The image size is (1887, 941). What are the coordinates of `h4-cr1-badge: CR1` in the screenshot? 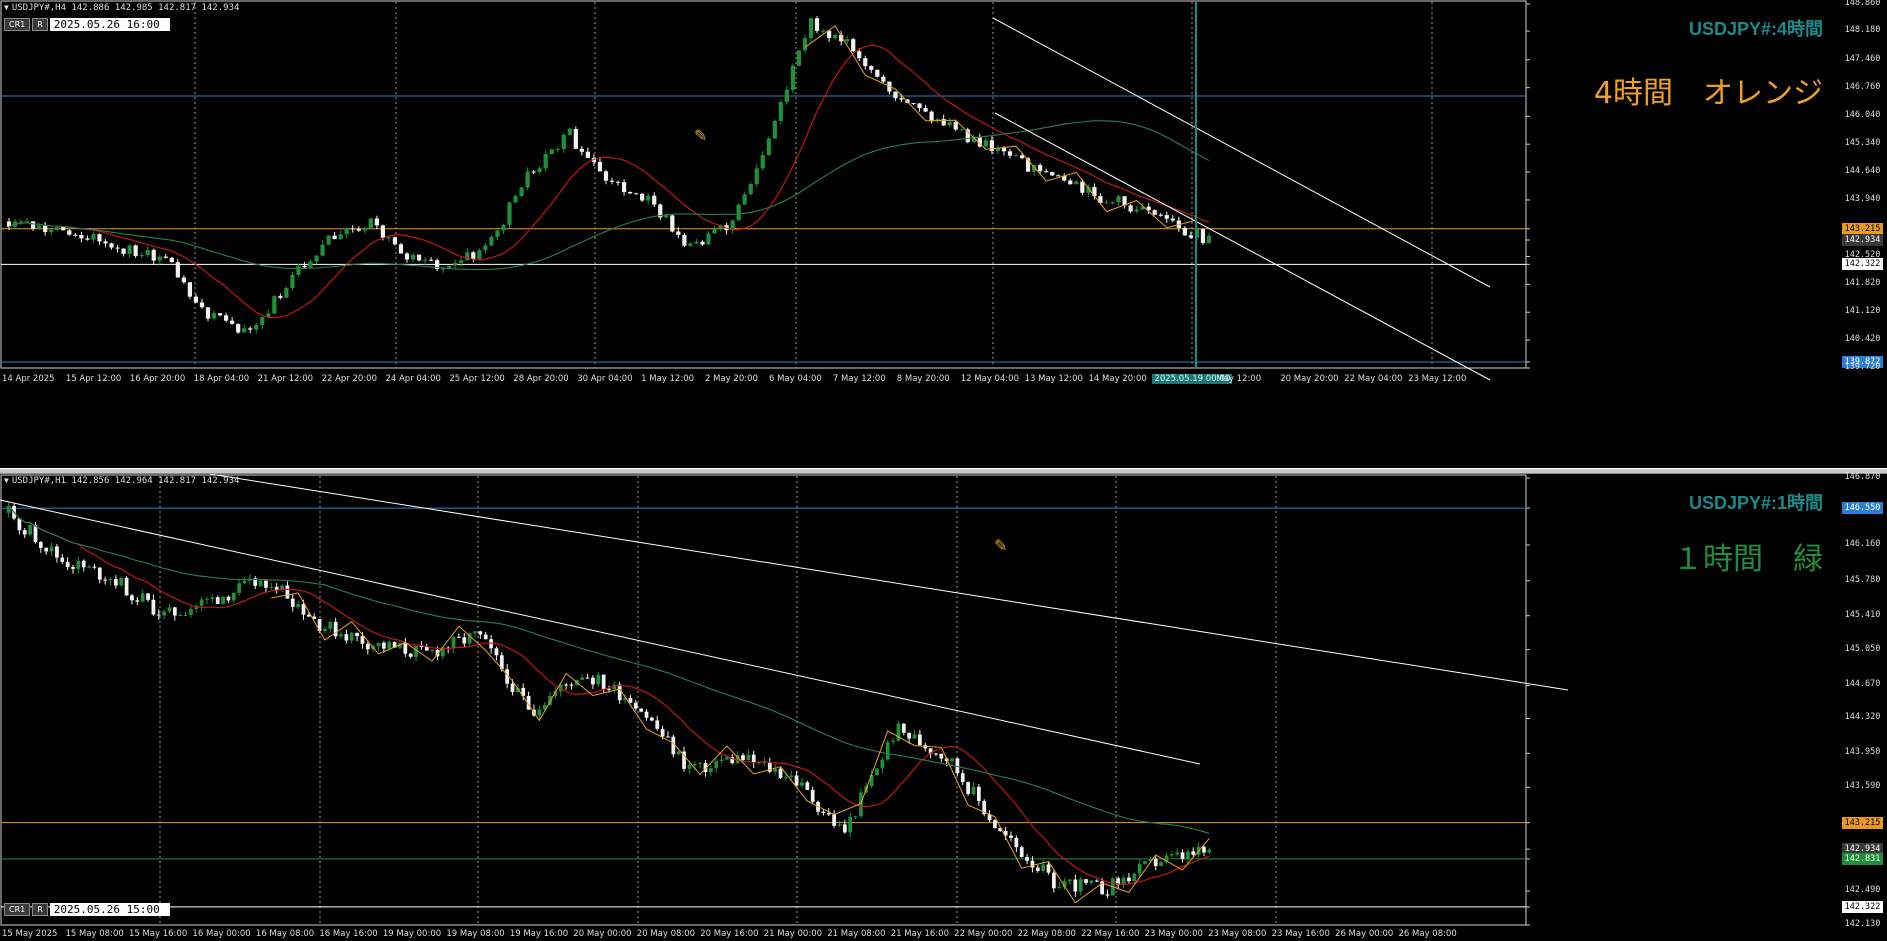 It's located at (17, 24).